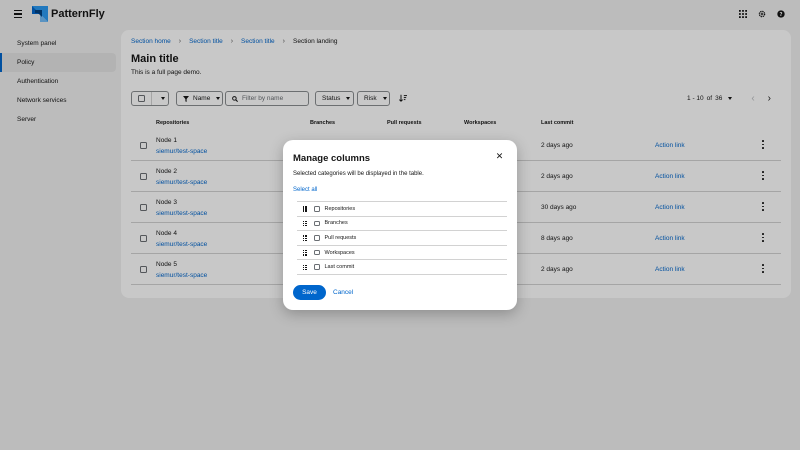 This screenshot has width=800, height=450. I want to click on column-option-label: Repositories, so click(340, 208).